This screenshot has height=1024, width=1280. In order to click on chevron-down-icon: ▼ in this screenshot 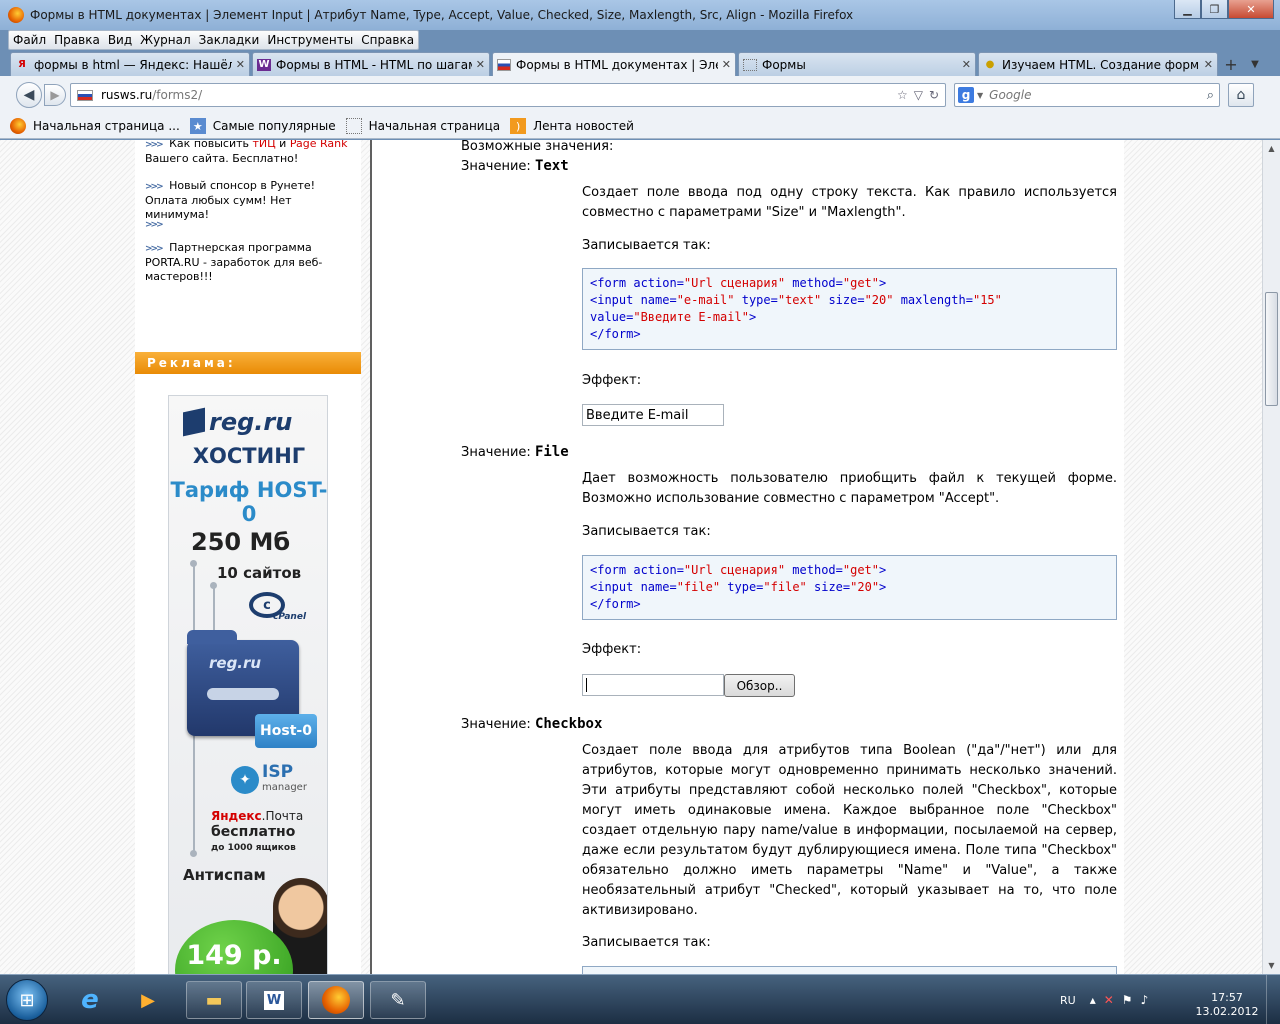, I will do `click(980, 95)`.